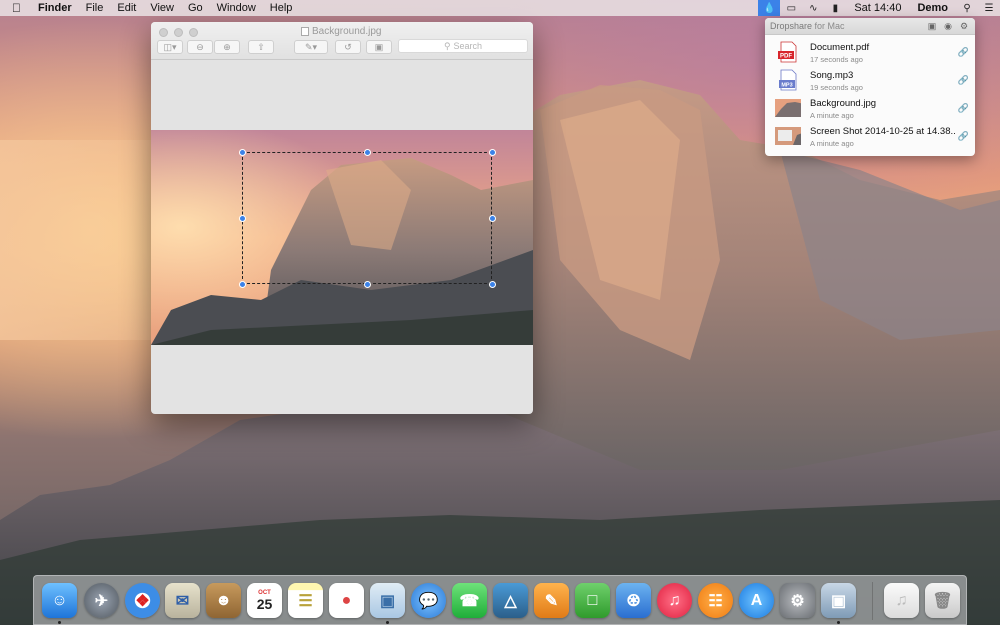 This screenshot has width=1000, height=625. Describe the element at coordinates (932, 8) in the screenshot. I see `user-name: Demo` at that location.